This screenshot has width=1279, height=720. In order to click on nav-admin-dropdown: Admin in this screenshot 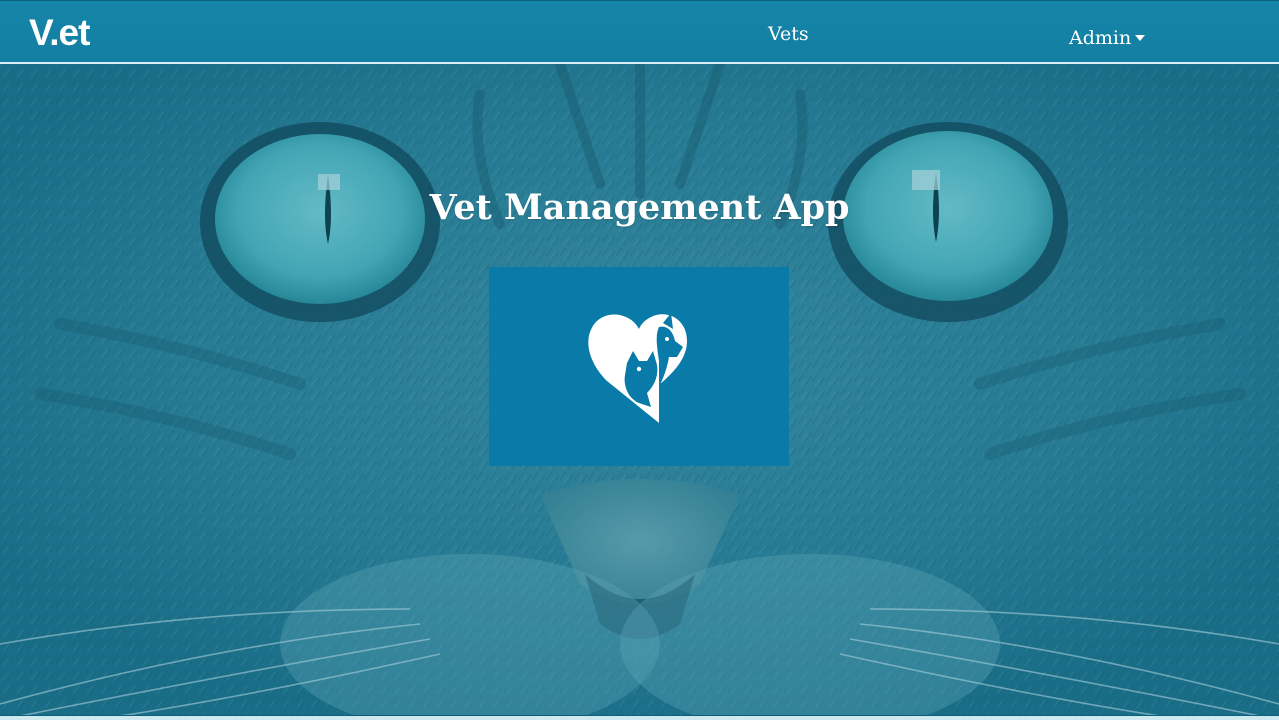, I will do `click(1107, 38)`.